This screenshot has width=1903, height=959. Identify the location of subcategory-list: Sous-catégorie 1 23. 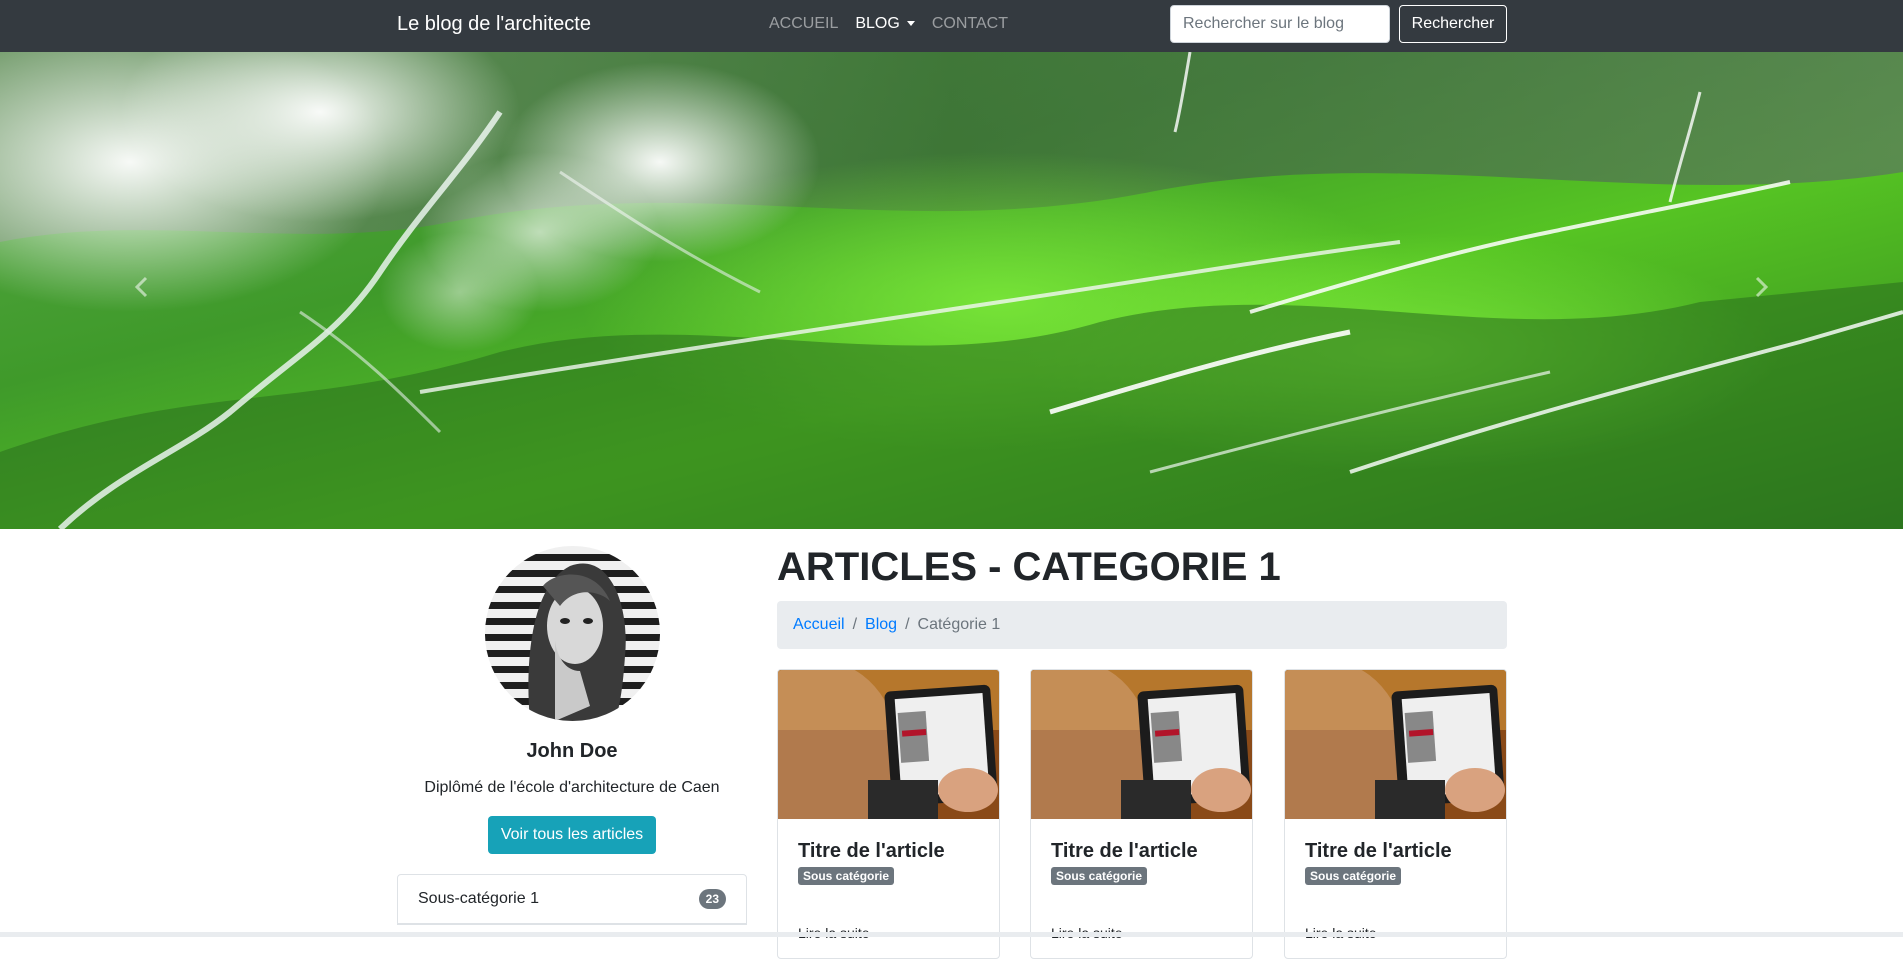
(572, 899).